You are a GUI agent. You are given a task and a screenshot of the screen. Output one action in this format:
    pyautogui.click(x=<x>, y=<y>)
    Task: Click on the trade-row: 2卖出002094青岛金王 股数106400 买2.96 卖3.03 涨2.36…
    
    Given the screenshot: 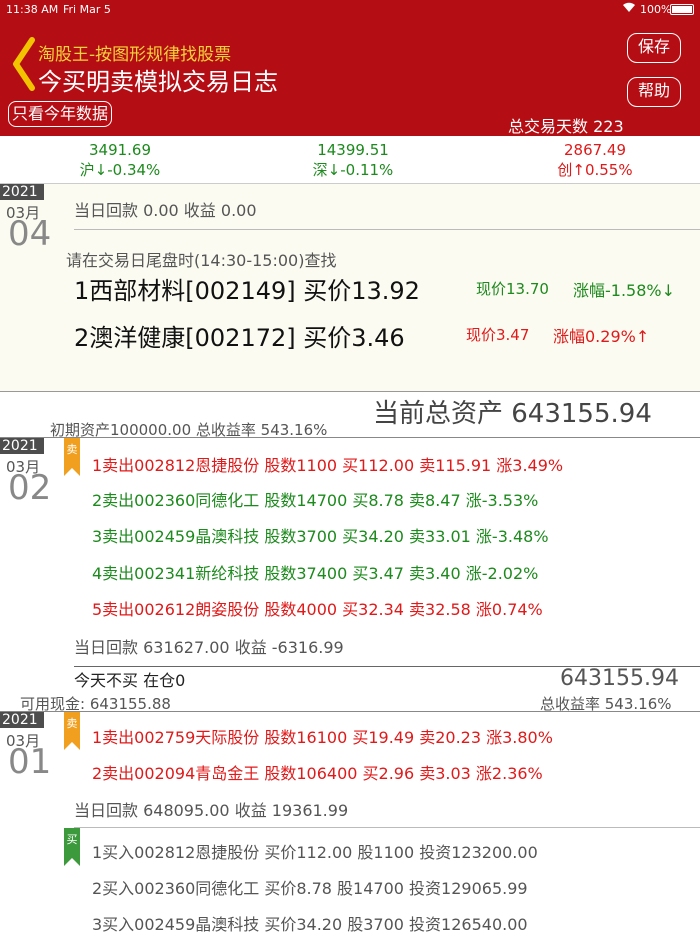 What is the action you would take?
    pyautogui.click(x=317, y=772)
    